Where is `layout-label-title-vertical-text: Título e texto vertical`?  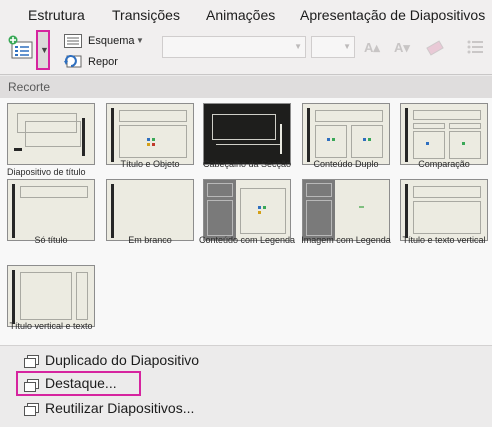
layout-label-title-vertical-text: Título e texto vertical is located at coordinates (444, 240).